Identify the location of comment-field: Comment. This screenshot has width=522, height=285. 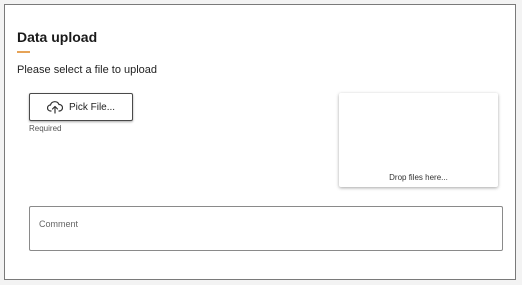
(266, 228).